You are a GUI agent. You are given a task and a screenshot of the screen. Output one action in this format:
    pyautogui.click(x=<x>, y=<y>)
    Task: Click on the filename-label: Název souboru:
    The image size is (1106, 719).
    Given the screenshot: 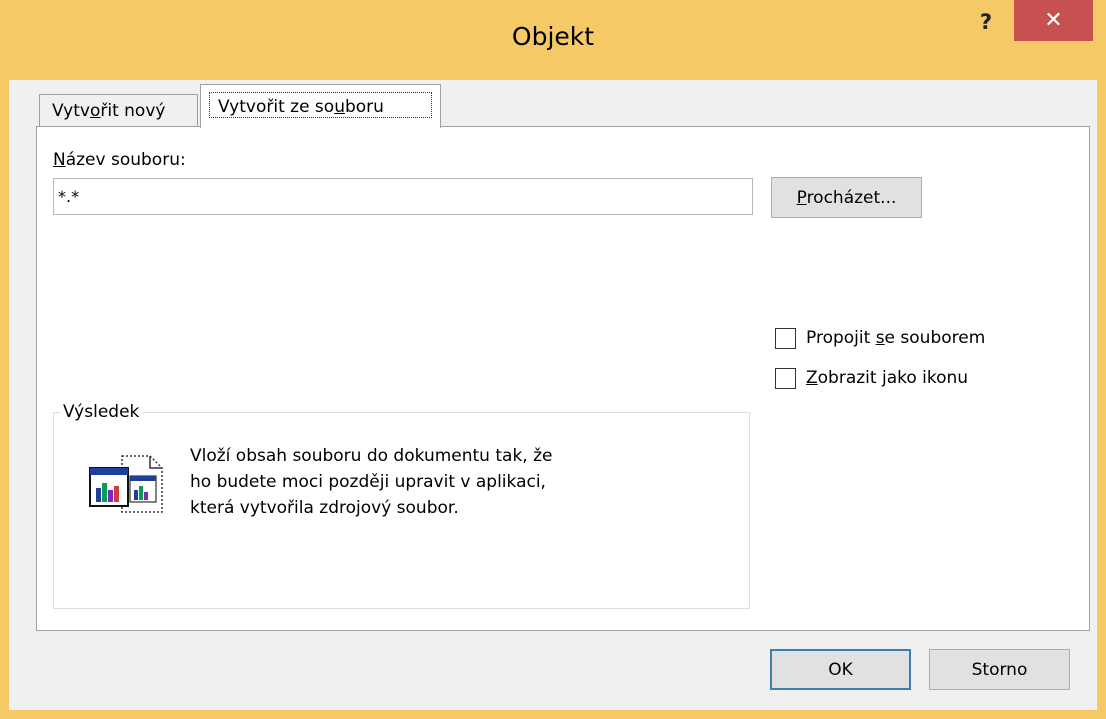 What is the action you would take?
    pyautogui.click(x=119, y=160)
    